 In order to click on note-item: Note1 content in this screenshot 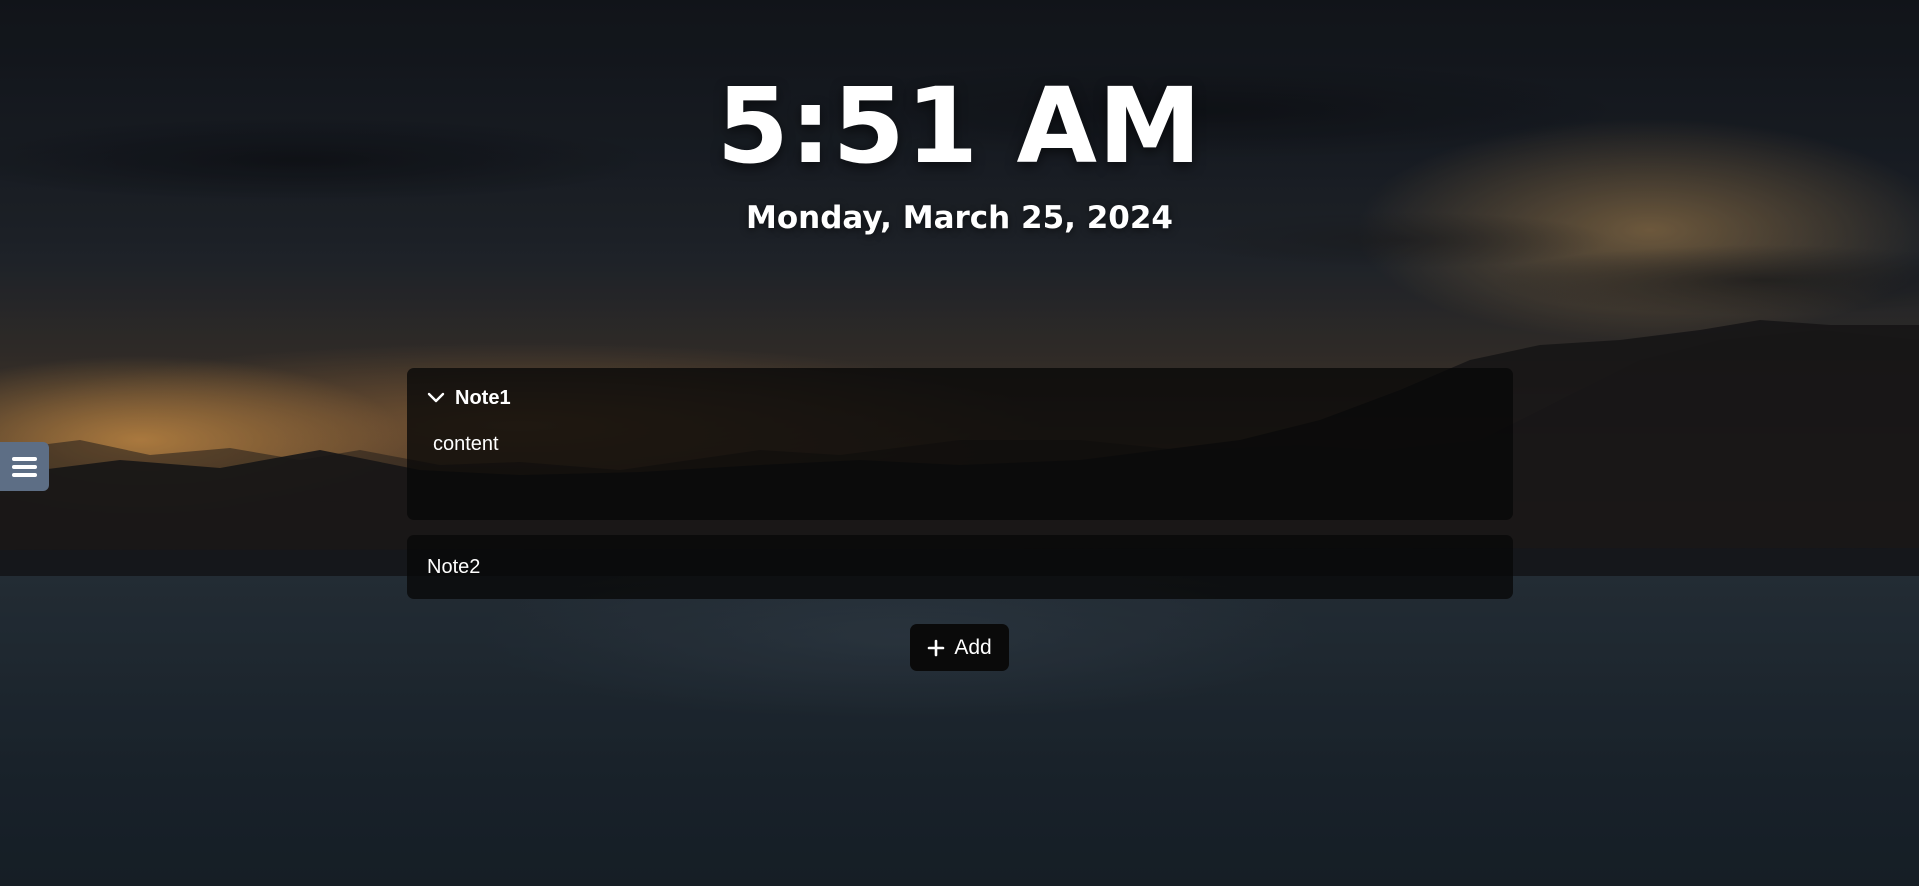, I will do `click(960, 444)`.